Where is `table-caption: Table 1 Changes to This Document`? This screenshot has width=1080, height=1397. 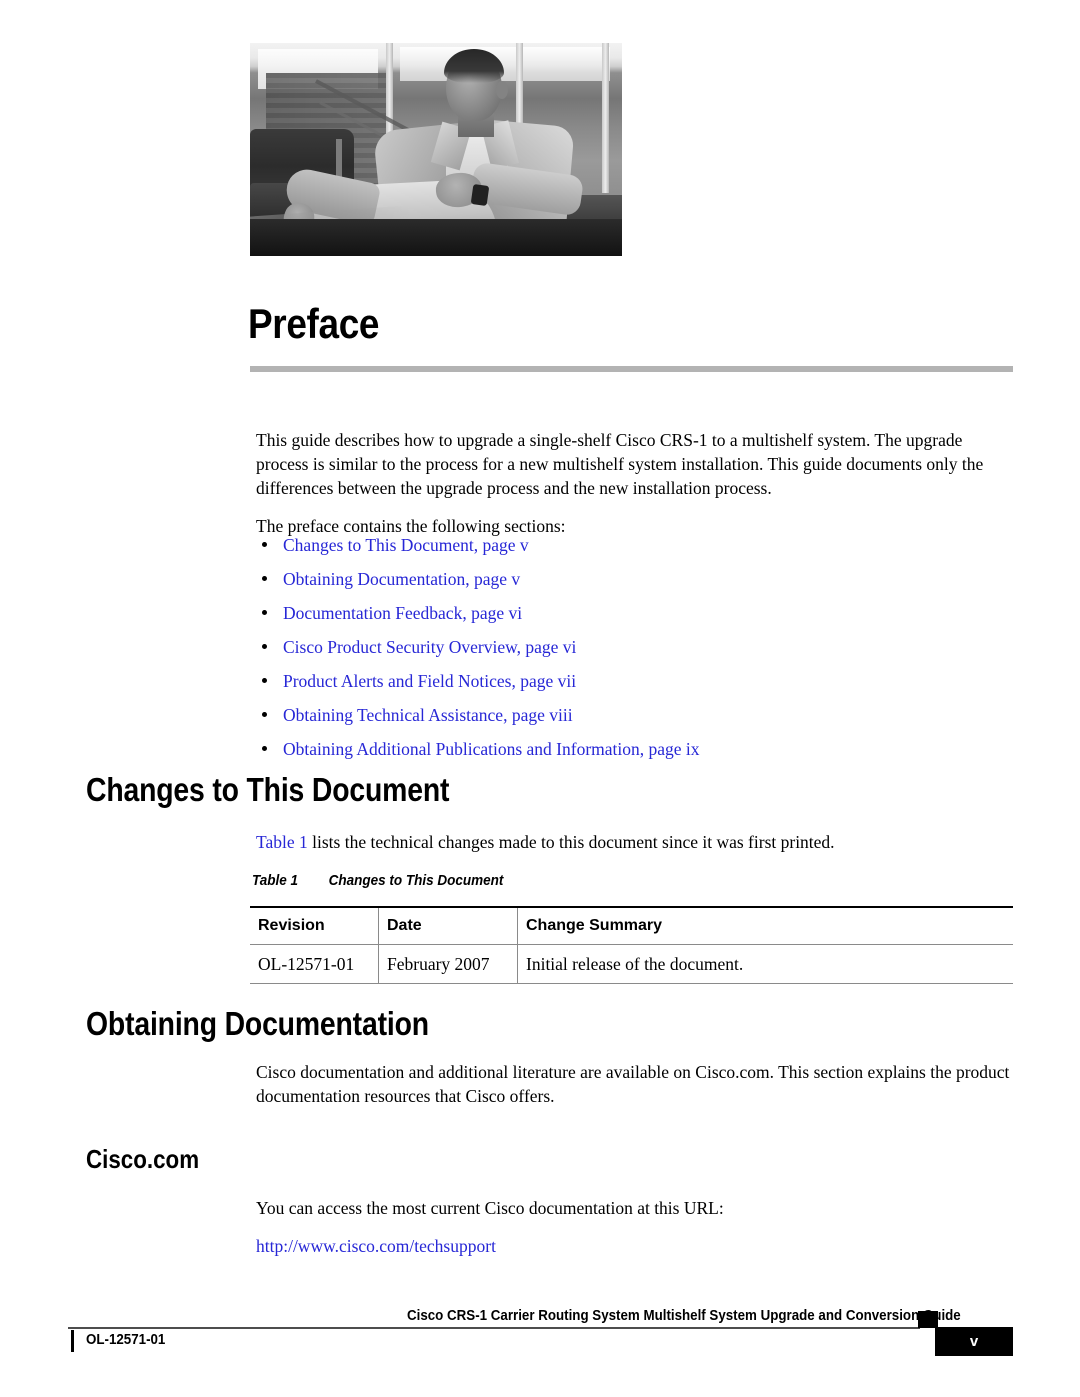 table-caption: Table 1 Changes to This Document is located at coordinates (377, 880).